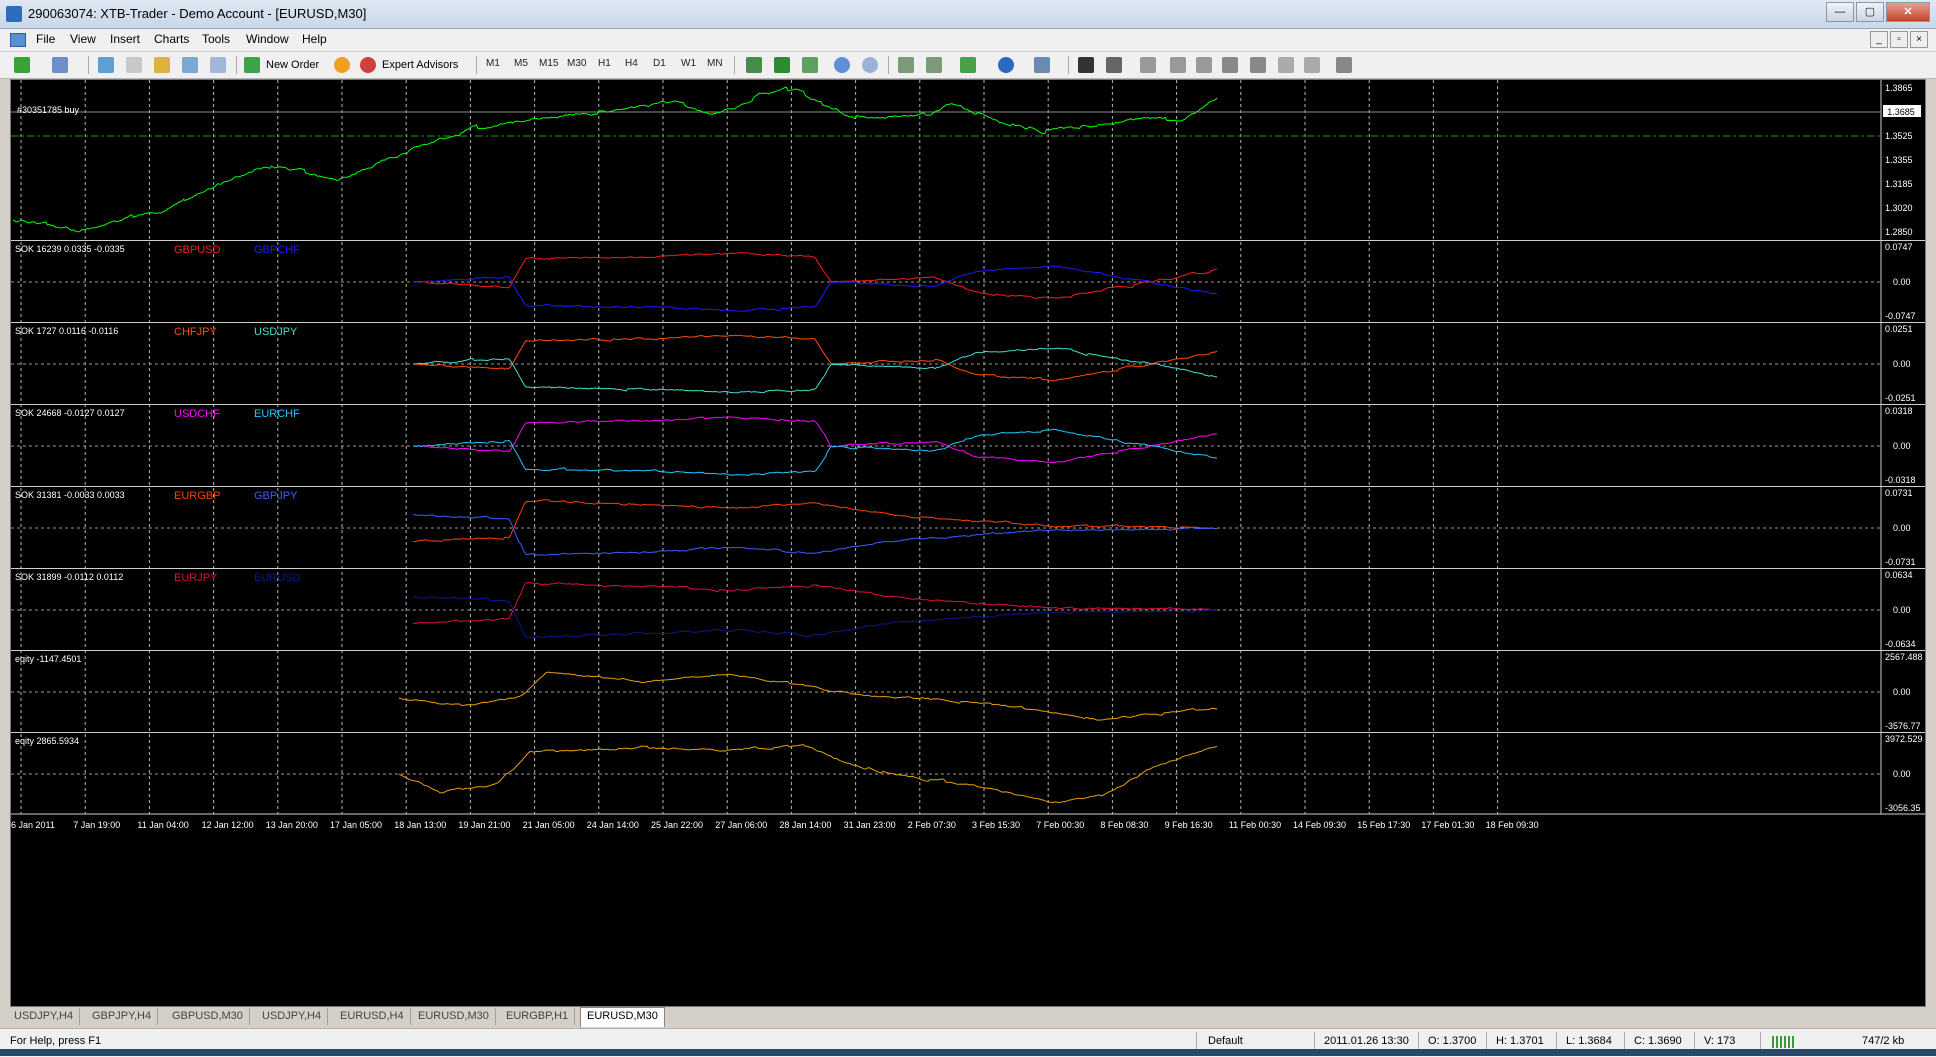 The height and width of the screenshot is (1057, 1936). What do you see at coordinates (197, 496) in the screenshot?
I see `symbol-a-label: EURGBP` at bounding box center [197, 496].